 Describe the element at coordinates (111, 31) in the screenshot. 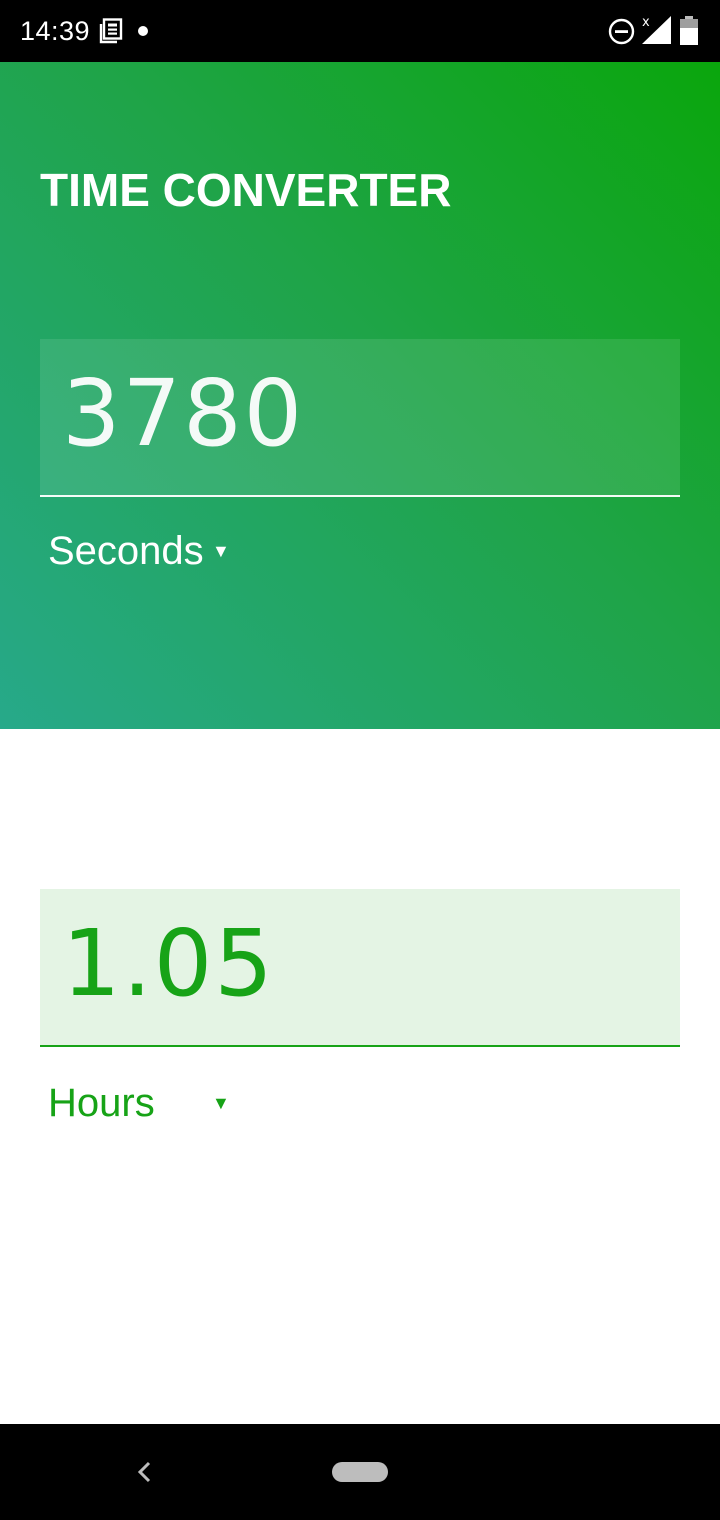

I see `news-icon` at that location.